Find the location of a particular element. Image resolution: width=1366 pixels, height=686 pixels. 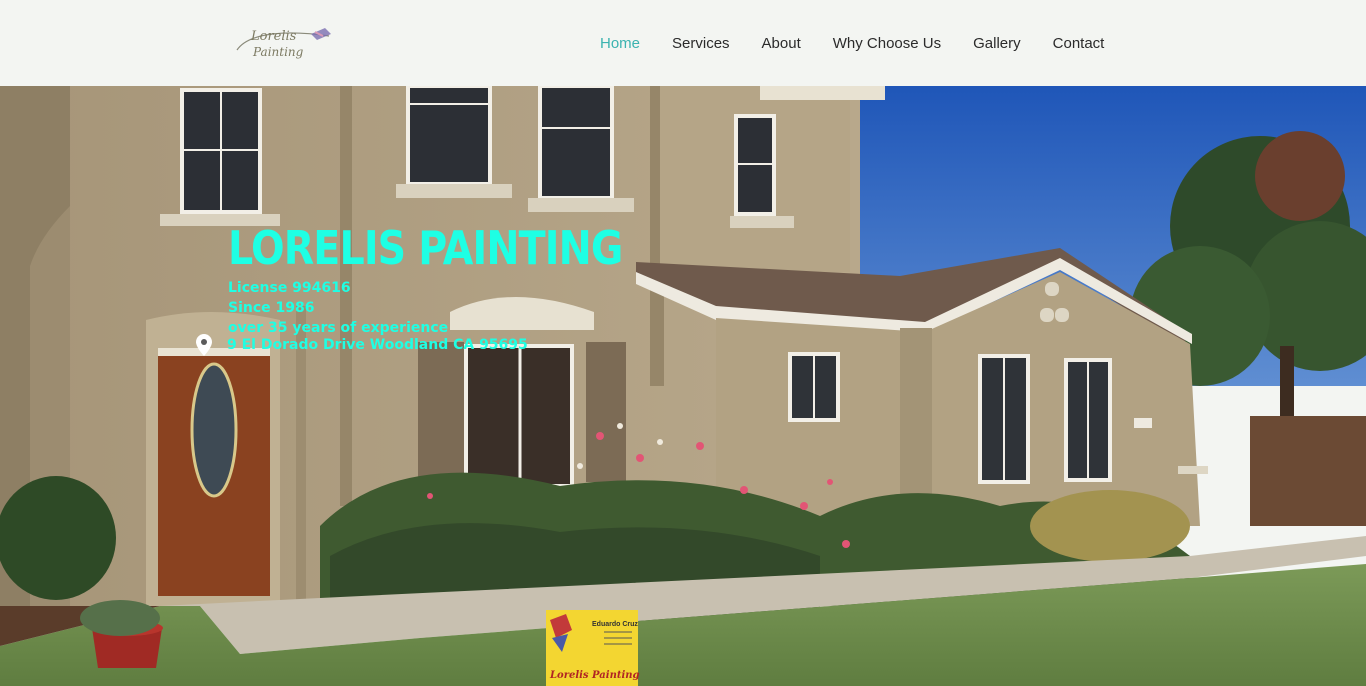

yard-sign: Eduardo Cruz Lorelis Painting is located at coordinates (593, 648).